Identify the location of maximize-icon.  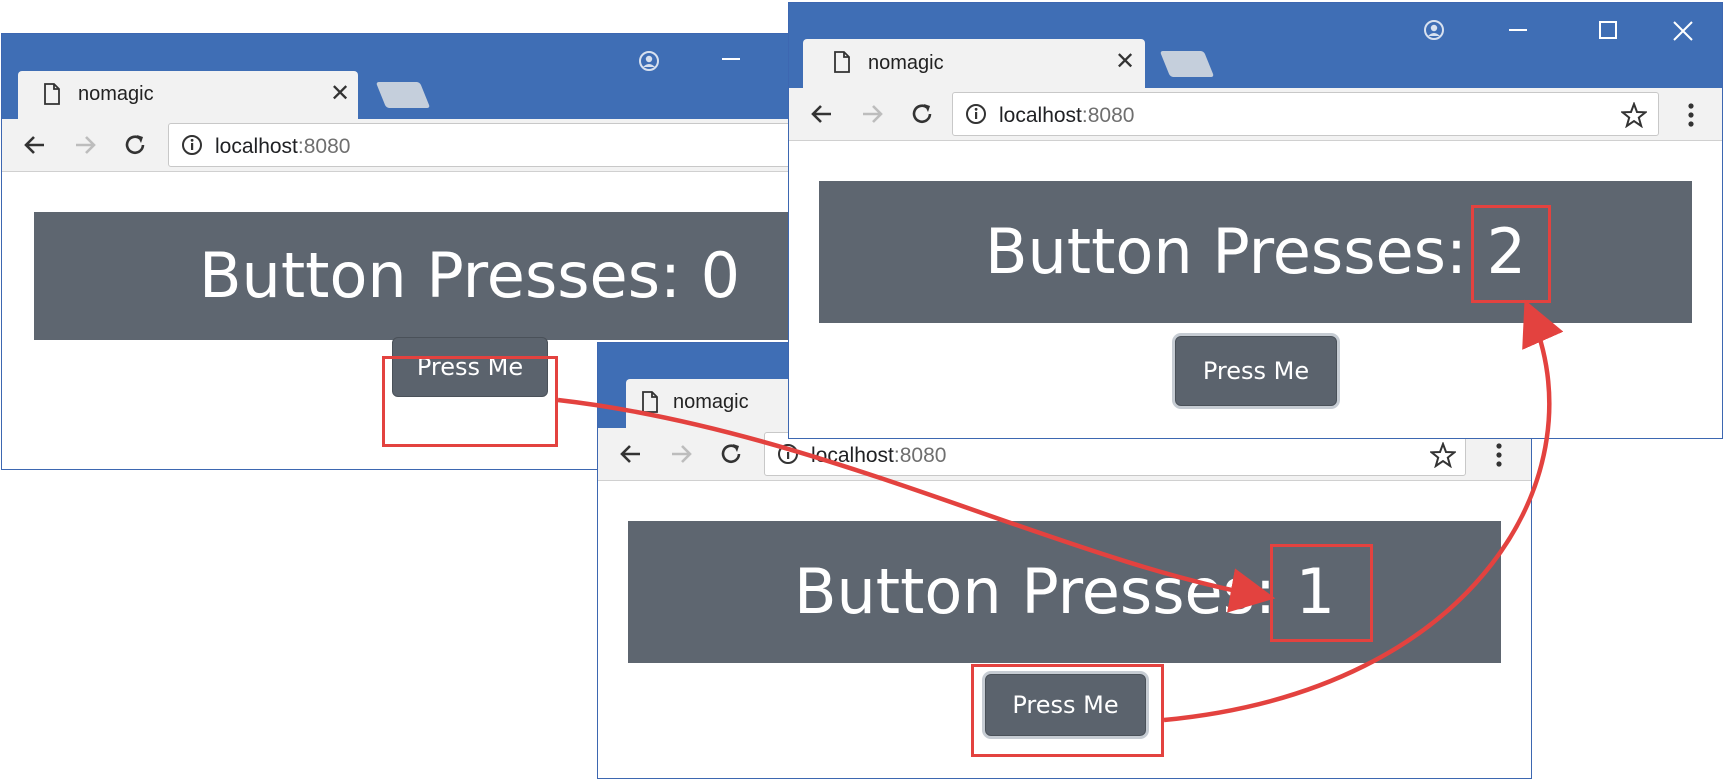
(1609, 31).